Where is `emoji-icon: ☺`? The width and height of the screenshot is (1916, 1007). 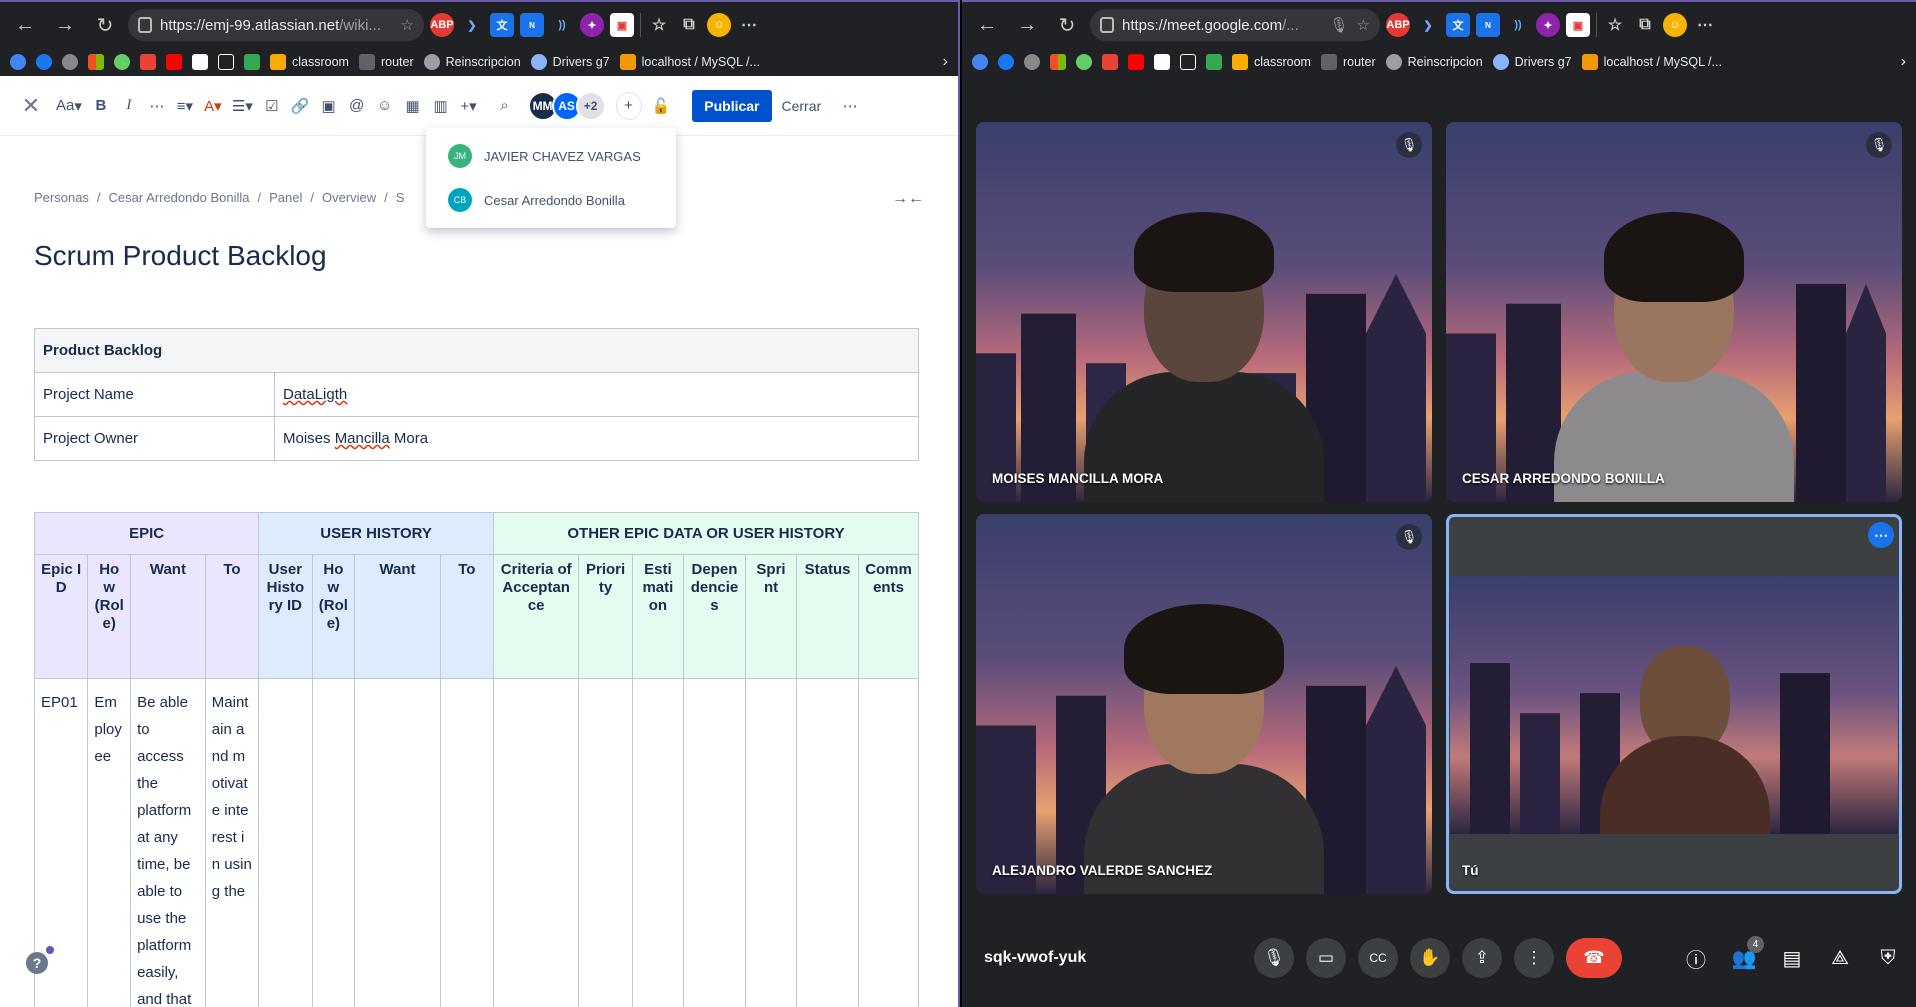
emoji-icon: ☺ is located at coordinates (385, 106).